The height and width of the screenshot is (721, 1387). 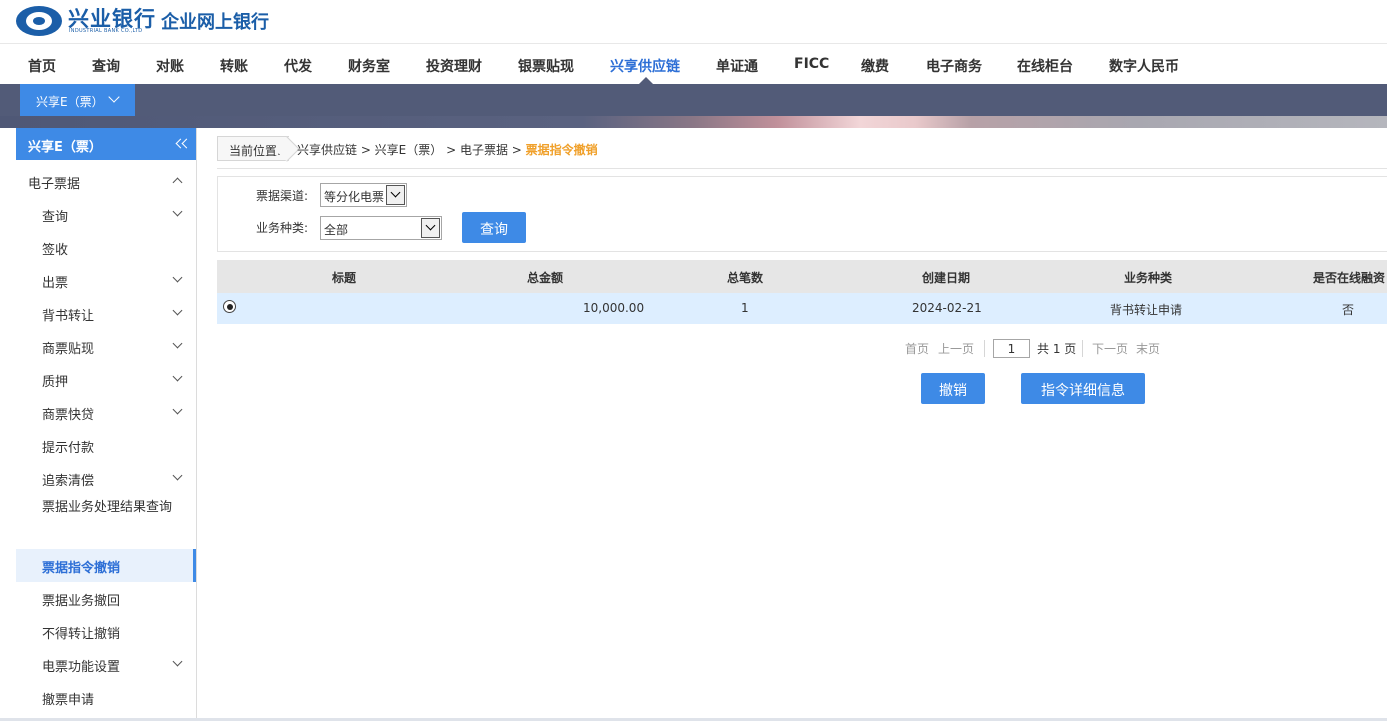 What do you see at coordinates (68, 415) in the screenshot?
I see `sidebar-item-label: 商票快贷` at bounding box center [68, 415].